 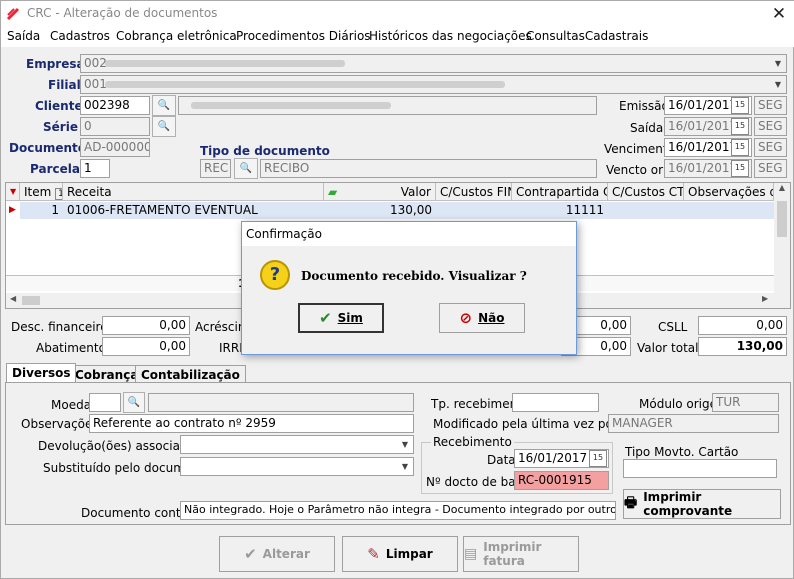 I want to click on invoice-icon: ▤, so click(x=471, y=554).